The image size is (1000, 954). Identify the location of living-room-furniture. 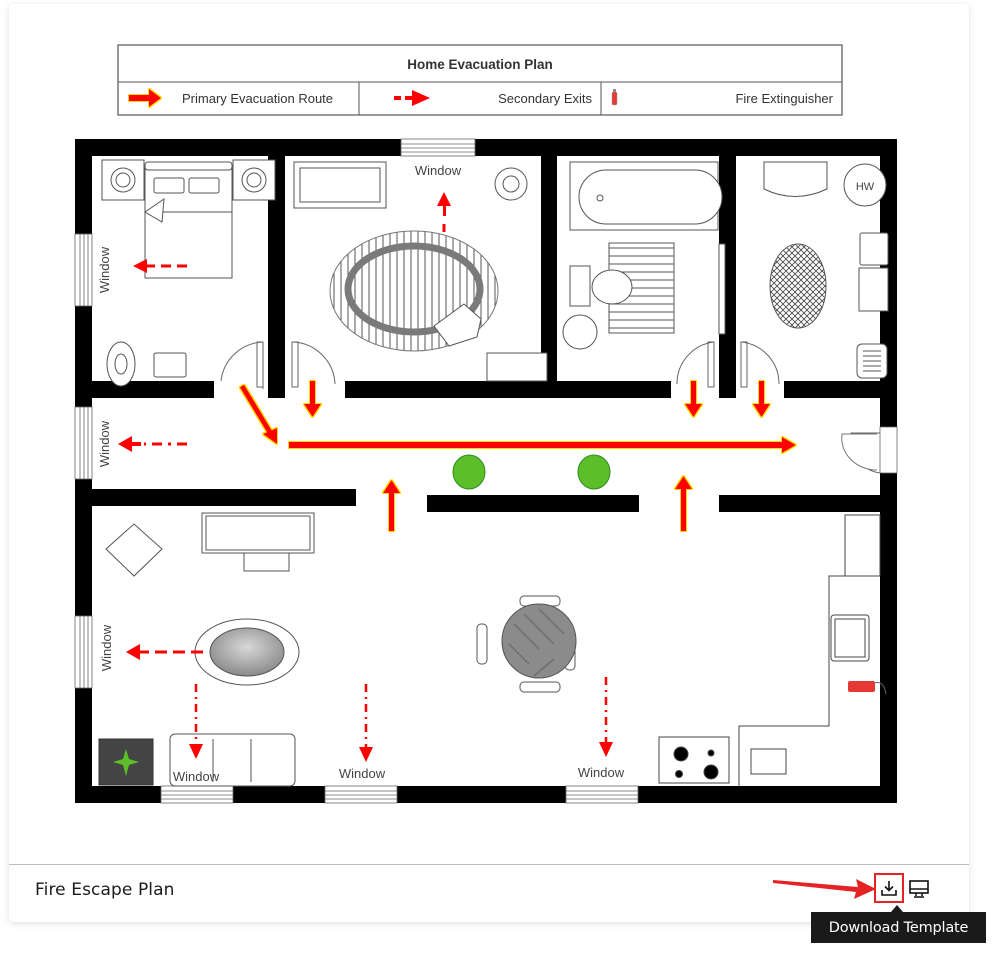
(420, 271).